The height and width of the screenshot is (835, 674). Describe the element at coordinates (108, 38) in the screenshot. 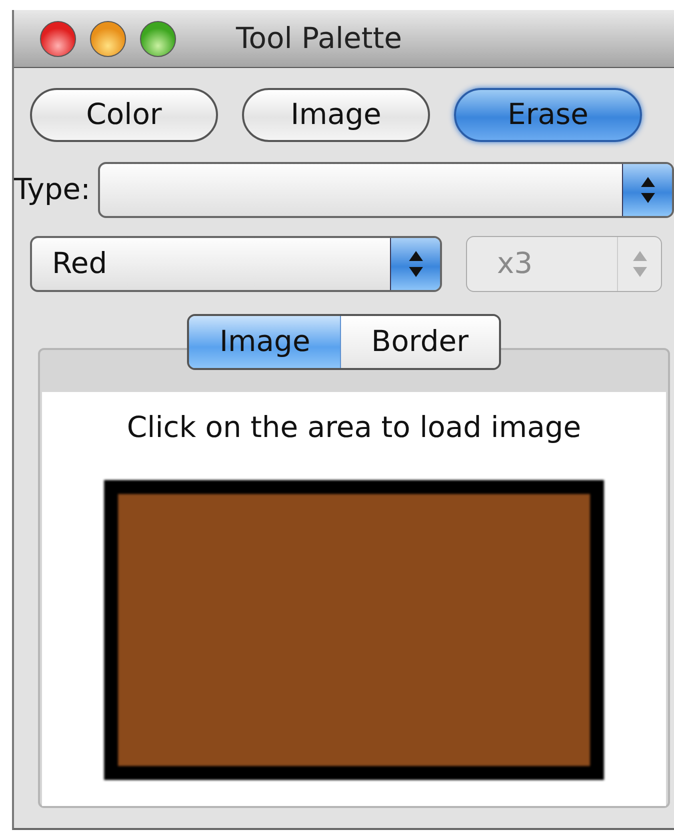

I see `minimize-button` at that location.